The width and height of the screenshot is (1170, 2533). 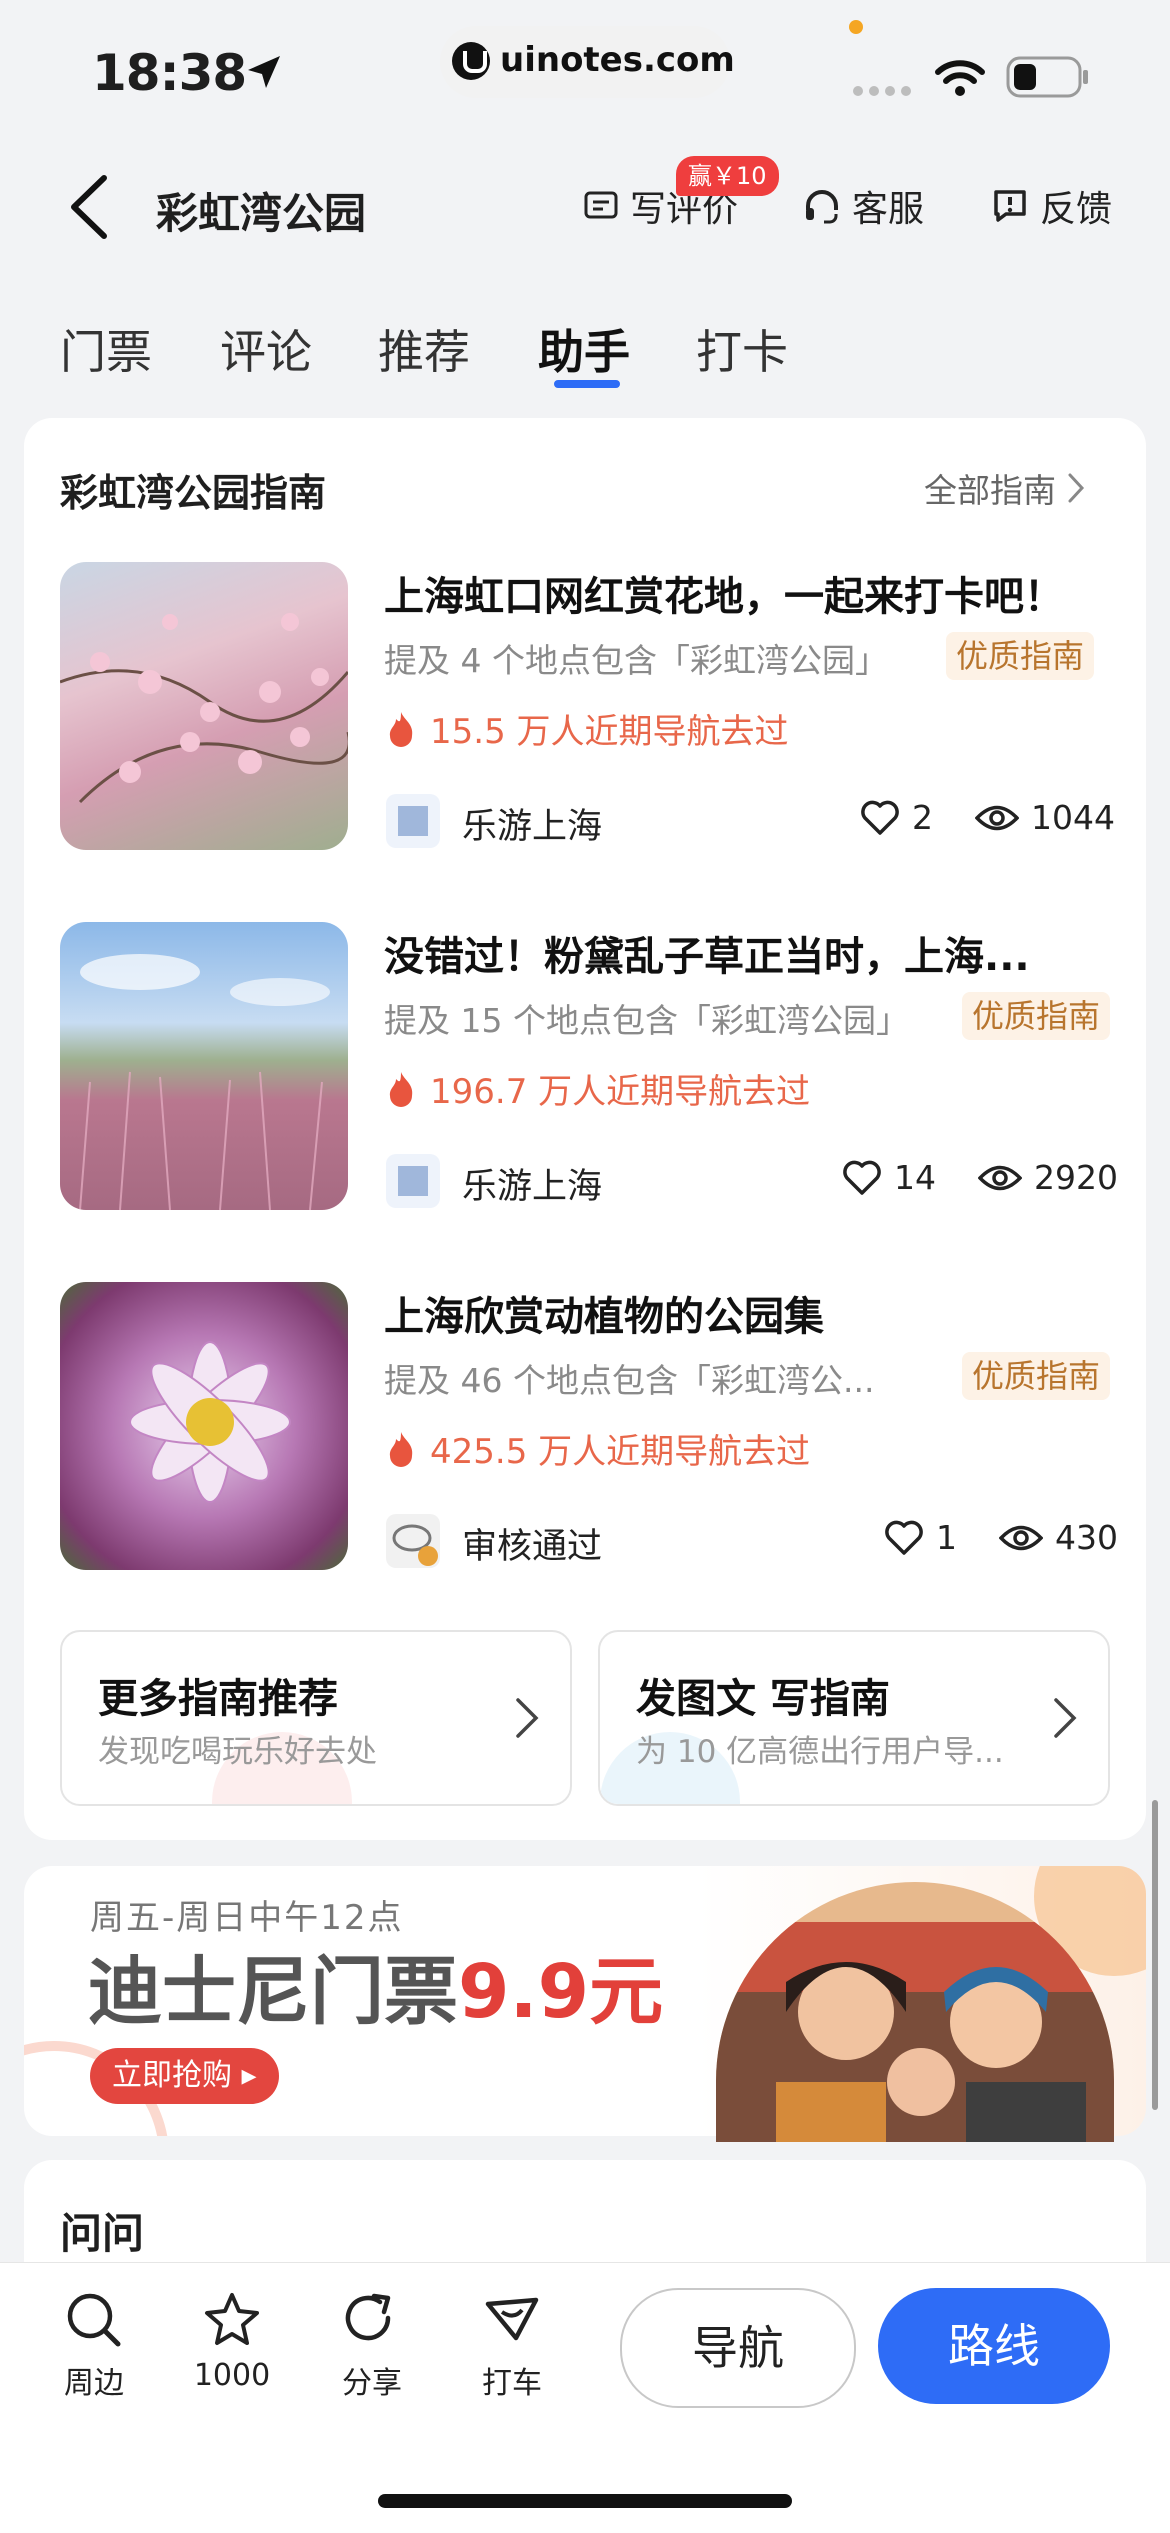 I want to click on headset-icon, so click(x=822, y=207).